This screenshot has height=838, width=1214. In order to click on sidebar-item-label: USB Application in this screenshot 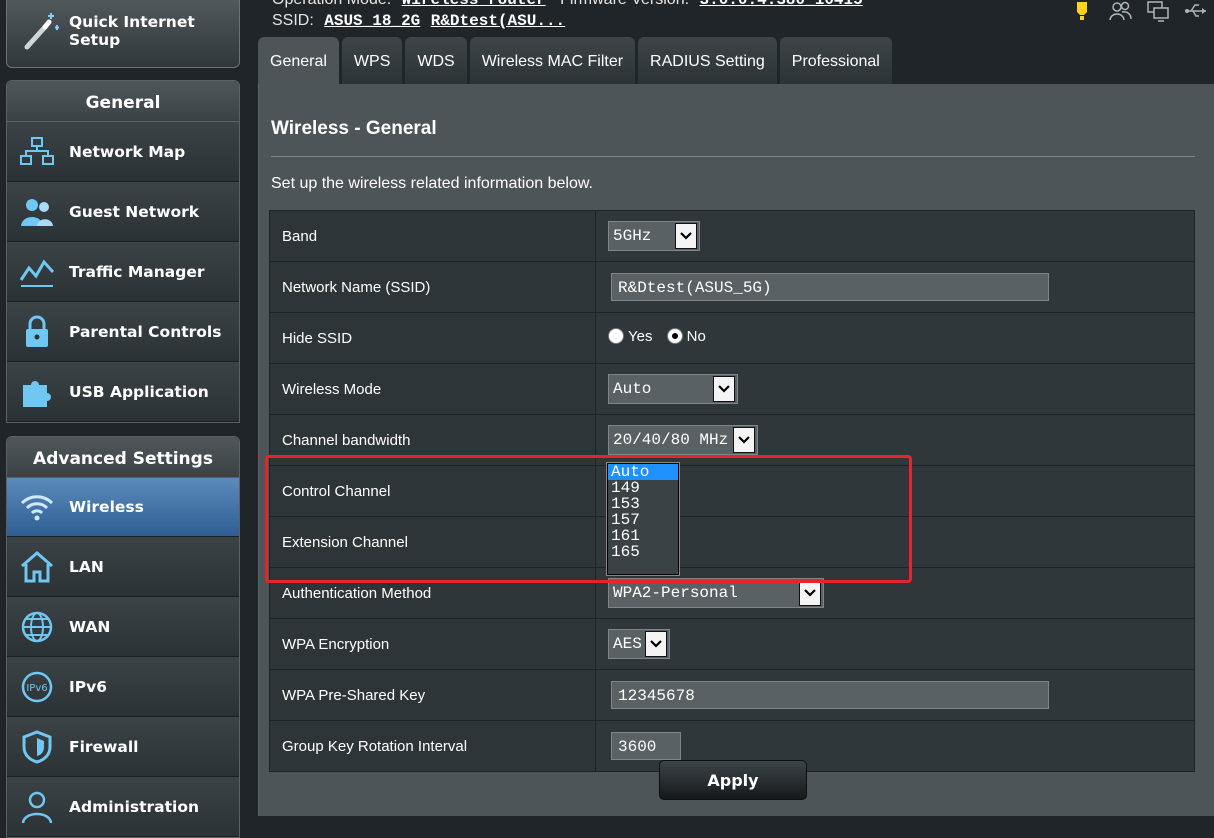, I will do `click(139, 391)`.